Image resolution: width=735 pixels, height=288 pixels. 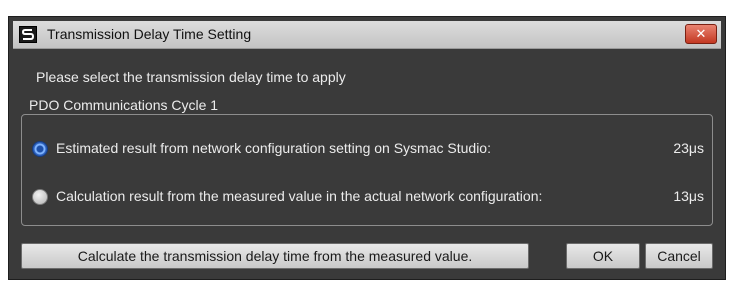 What do you see at coordinates (40, 197) in the screenshot?
I see `radio-measured` at bounding box center [40, 197].